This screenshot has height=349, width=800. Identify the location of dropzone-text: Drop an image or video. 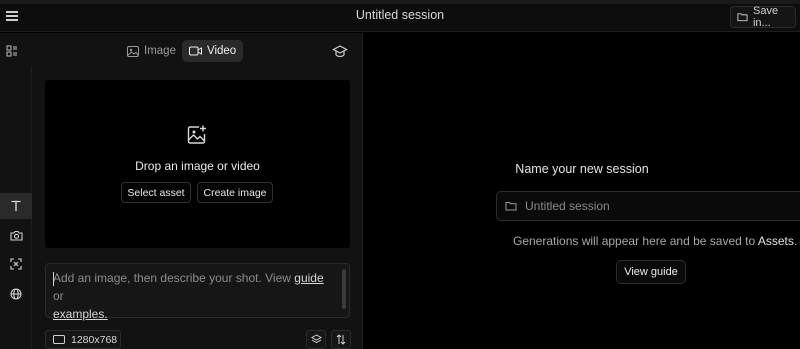
(197, 166).